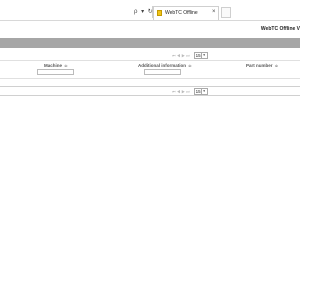 The image size is (320, 300). What do you see at coordinates (76, 12) in the screenshot?
I see `address-bar` at bounding box center [76, 12].